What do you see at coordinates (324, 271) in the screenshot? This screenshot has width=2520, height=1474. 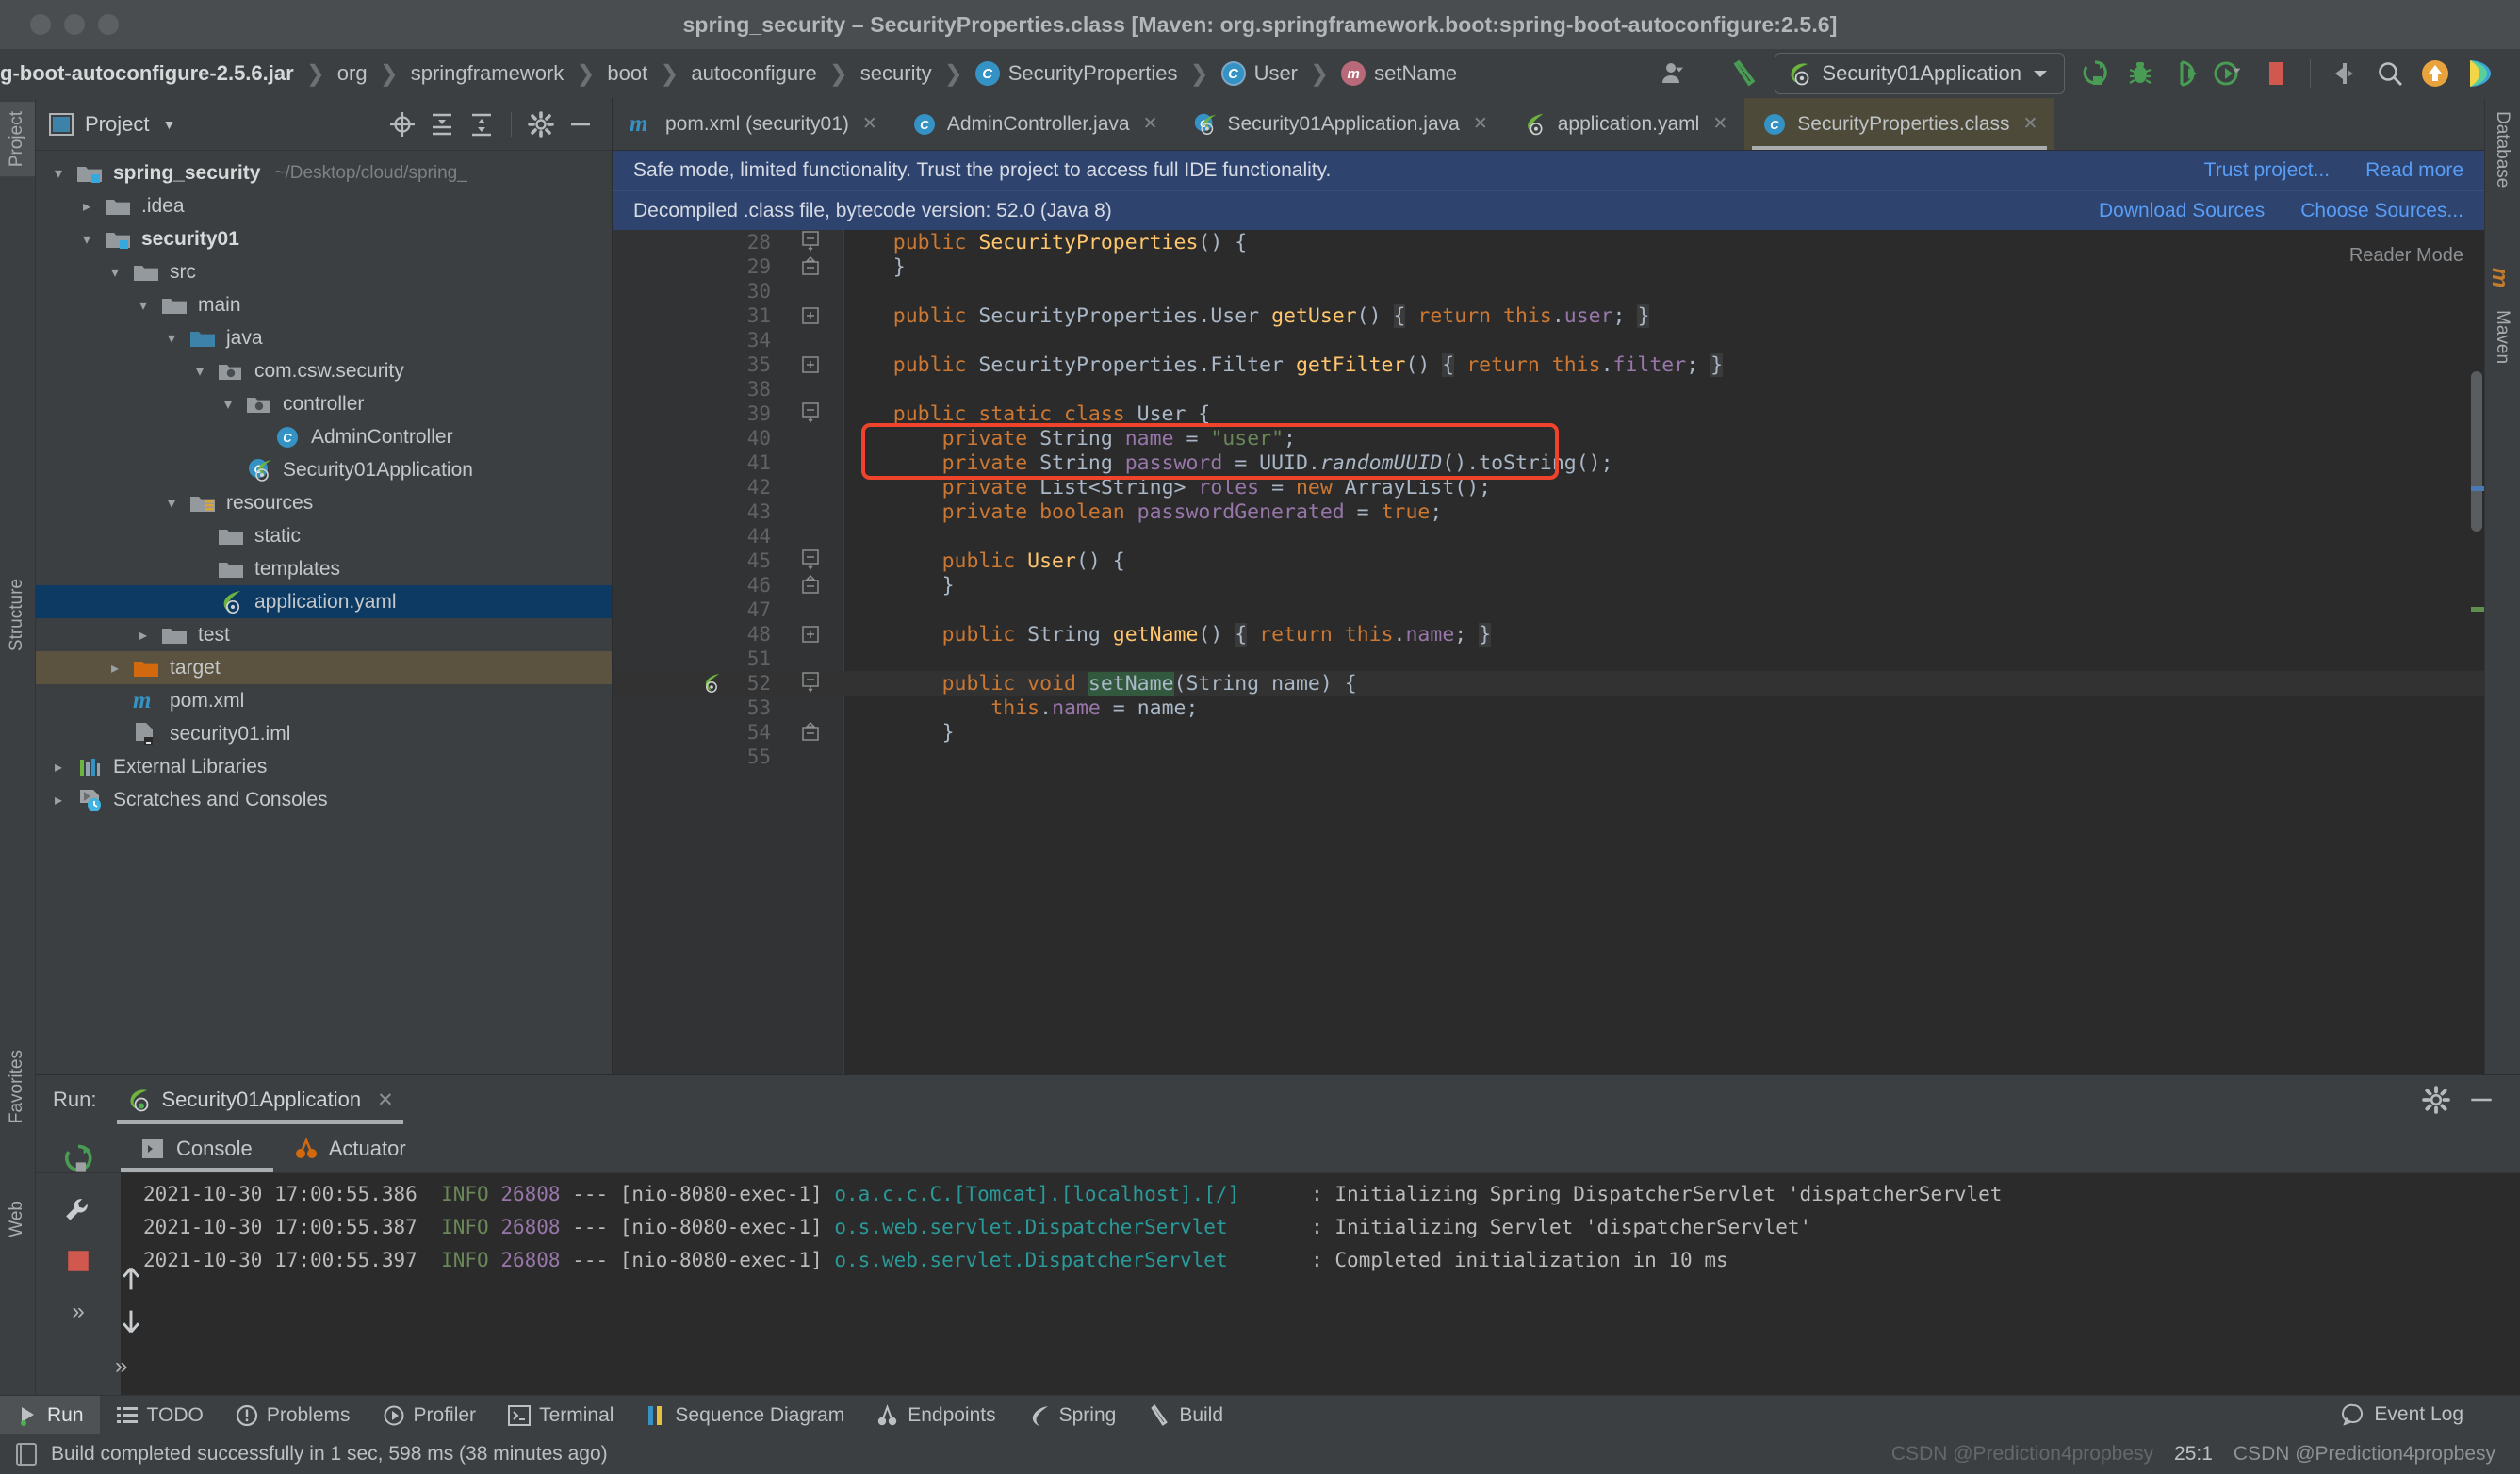 I see `tree-item-src: ▾ src` at bounding box center [324, 271].